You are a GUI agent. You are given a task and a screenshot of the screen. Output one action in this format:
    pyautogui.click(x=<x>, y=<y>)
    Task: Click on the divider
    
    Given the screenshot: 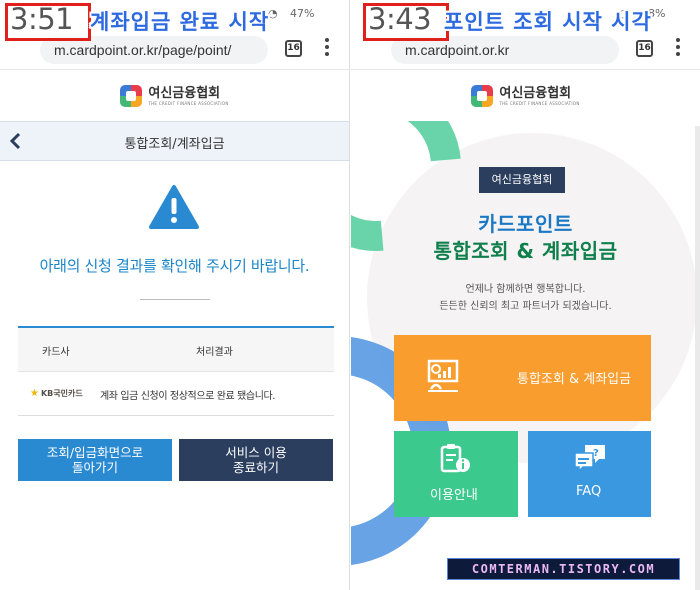 What is the action you would take?
    pyautogui.click(x=175, y=299)
    